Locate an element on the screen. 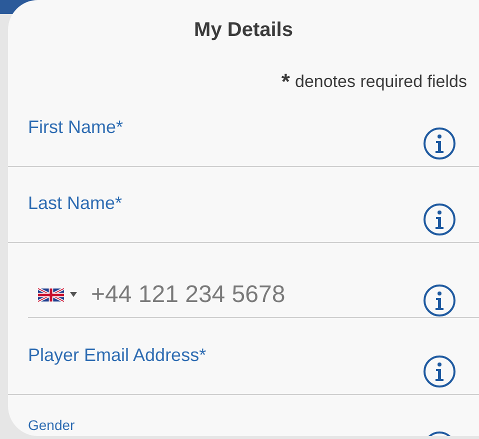  country-select is located at coordinates (57, 295).